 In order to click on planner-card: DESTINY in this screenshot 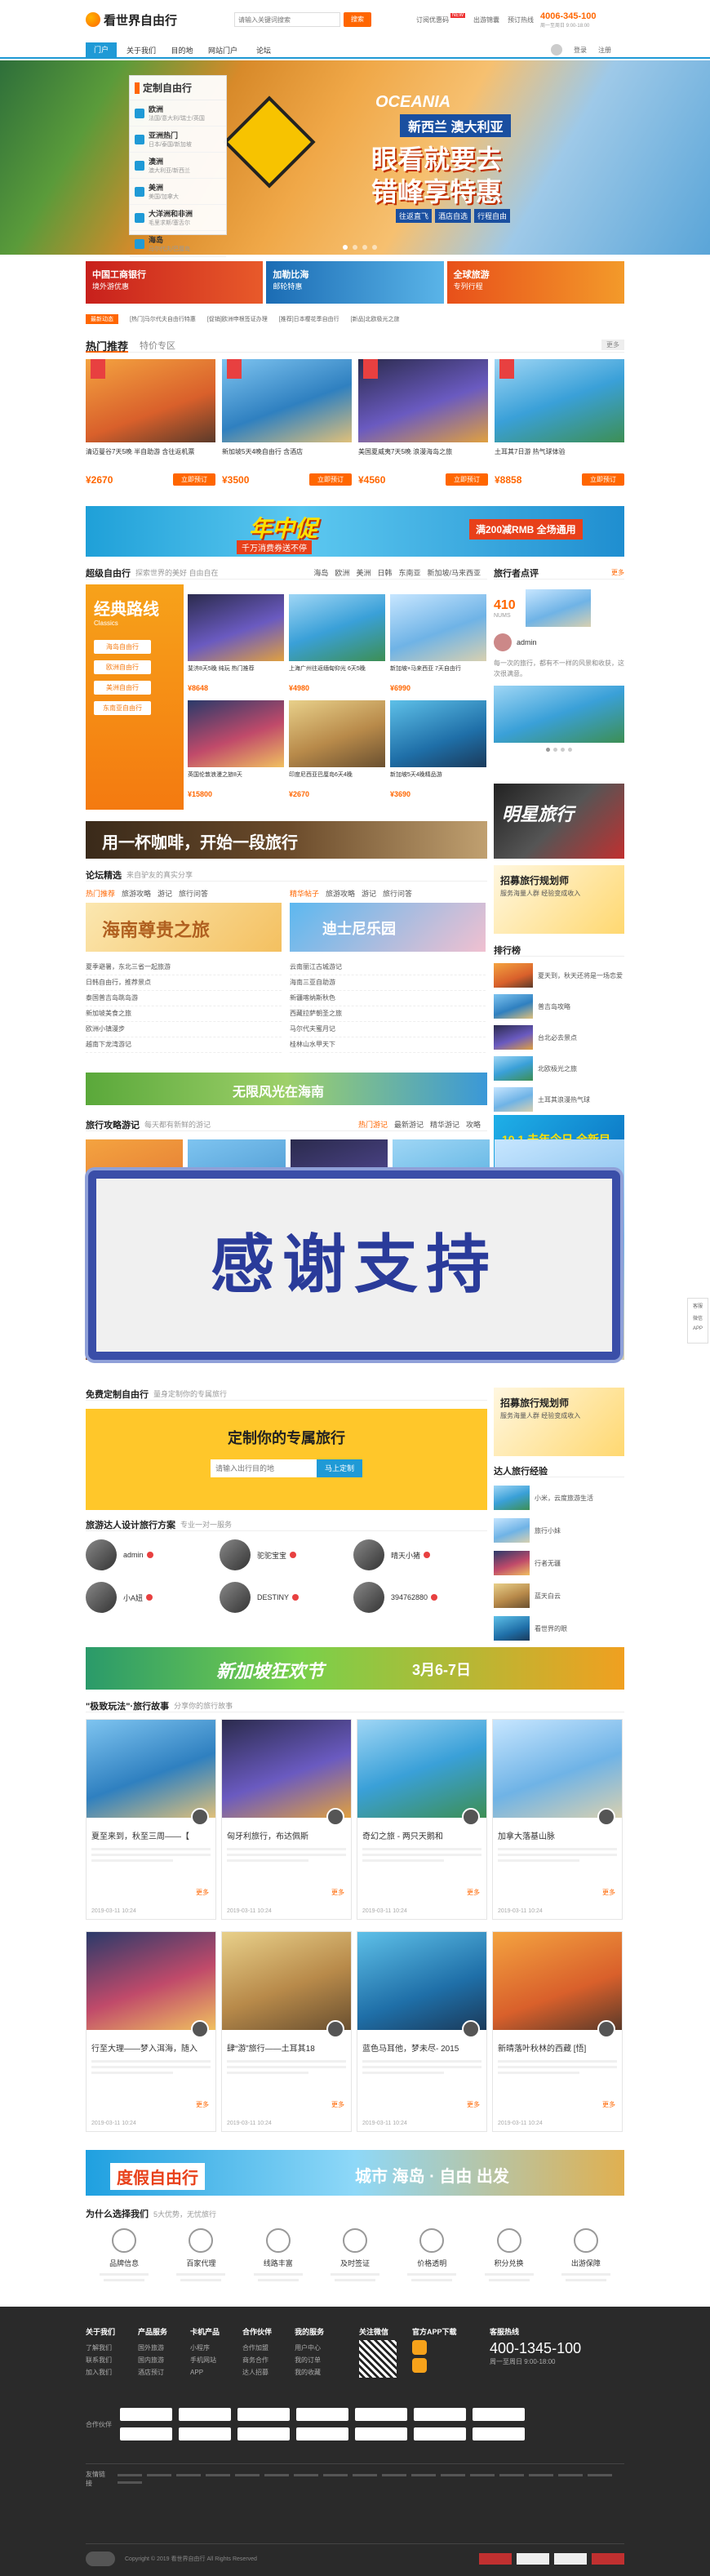, I will do `click(286, 1597)`.